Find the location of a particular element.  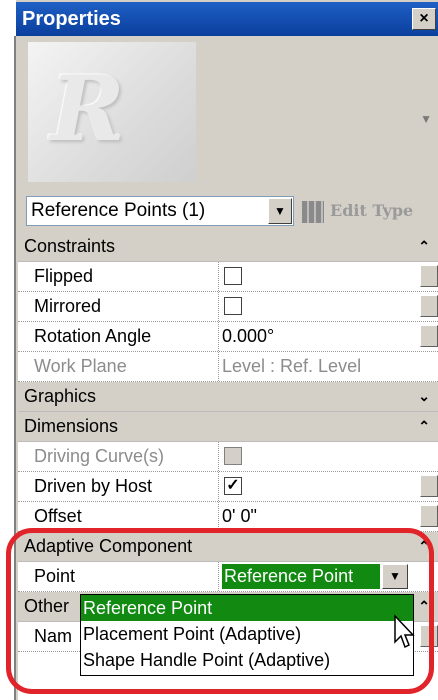

group-label: Dimensions is located at coordinates (71, 426).